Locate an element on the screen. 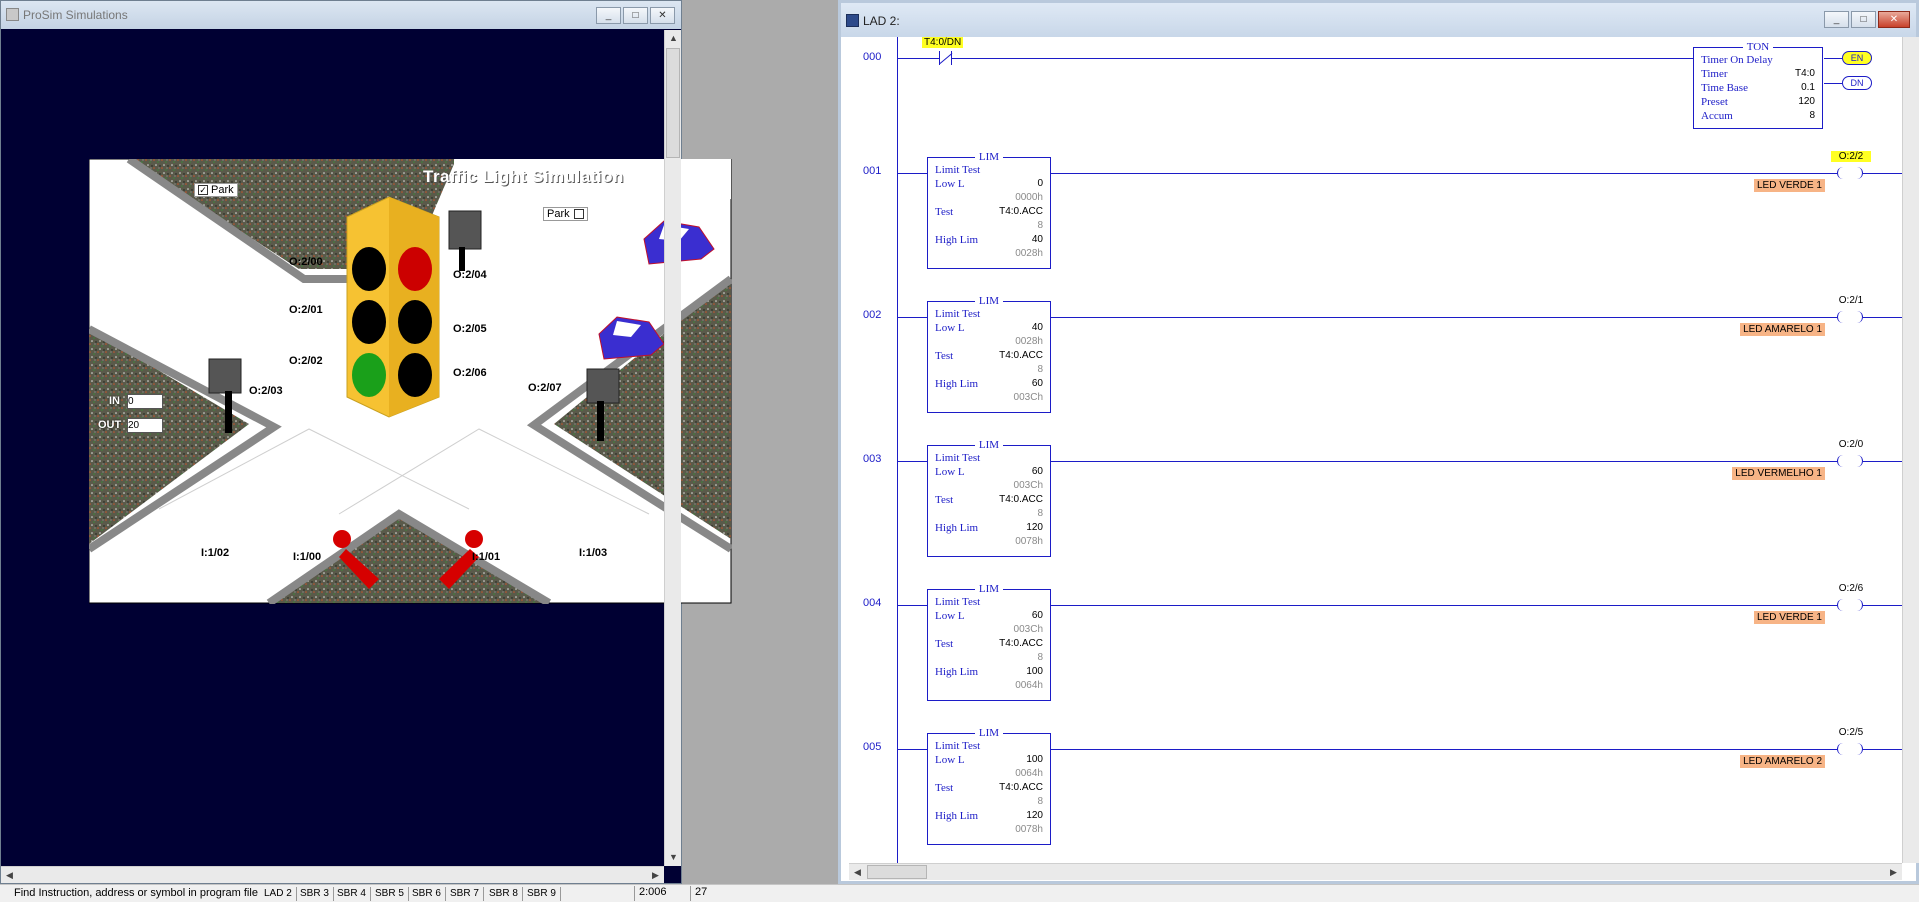  label-o2-06: O:2/06 is located at coordinates (470, 373).